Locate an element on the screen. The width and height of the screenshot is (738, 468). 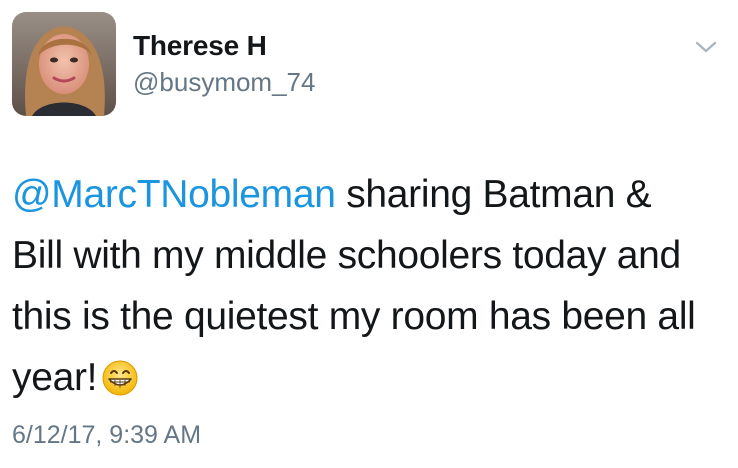
tweet-line-2: Bill with my middle schoolers today and is located at coordinates (346, 255).